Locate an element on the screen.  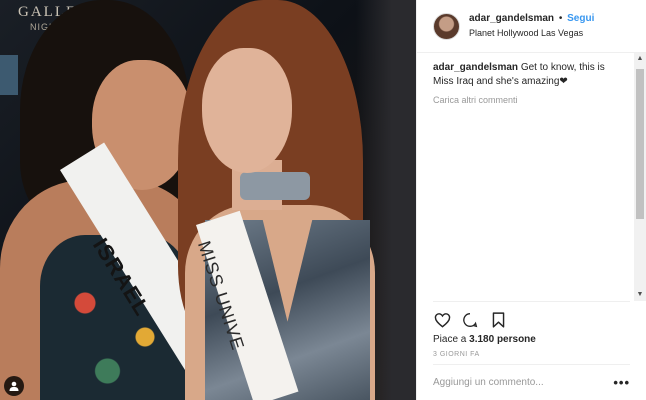
avatar is located at coordinates (446, 26).